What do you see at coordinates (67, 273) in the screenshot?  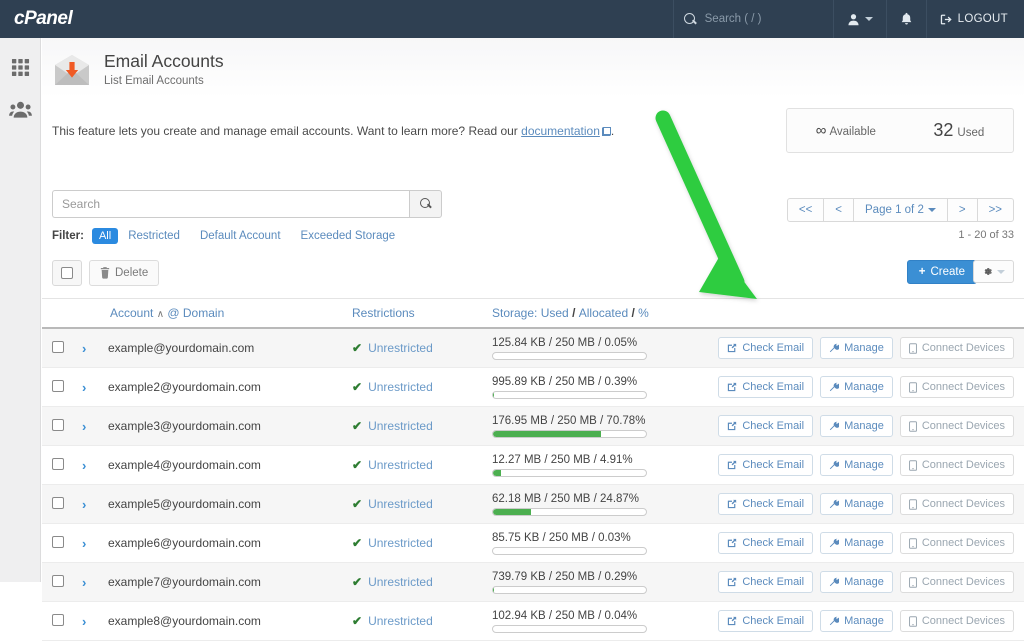 I see `select-all-checkbox` at bounding box center [67, 273].